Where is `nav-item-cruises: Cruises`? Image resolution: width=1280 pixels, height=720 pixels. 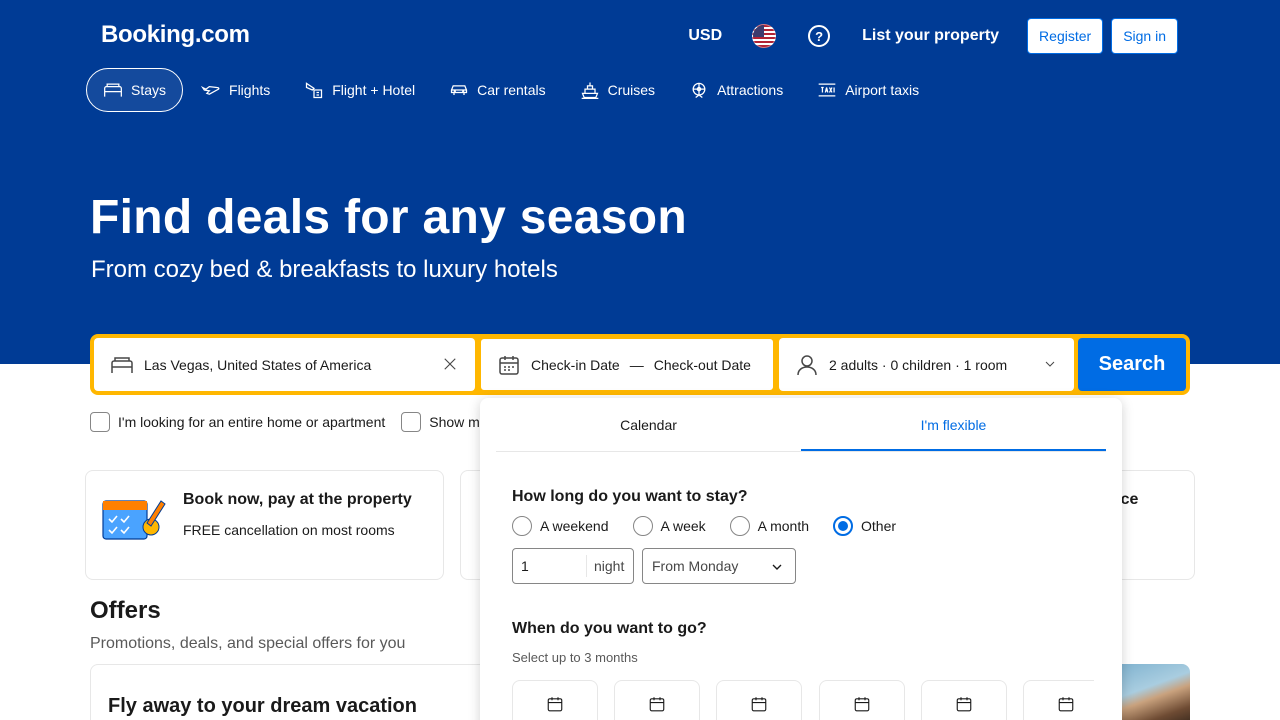
nav-item-cruises: Cruises is located at coordinates (617, 90).